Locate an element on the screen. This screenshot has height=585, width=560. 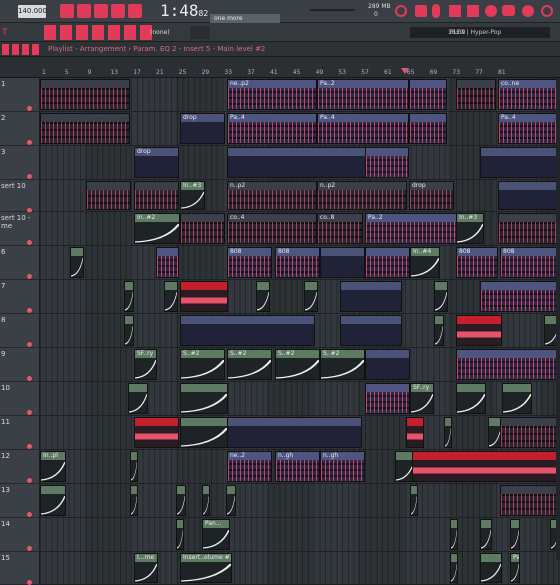
track-header: 11 is located at coordinates (20, 433).